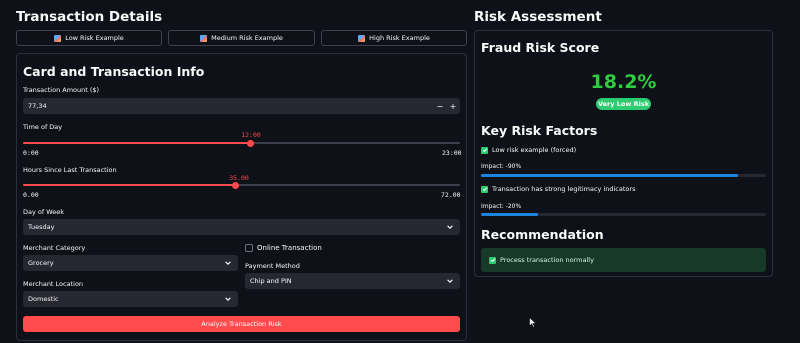  What do you see at coordinates (31, 195) in the screenshot?
I see `hours-since-min: 0.00` at bounding box center [31, 195].